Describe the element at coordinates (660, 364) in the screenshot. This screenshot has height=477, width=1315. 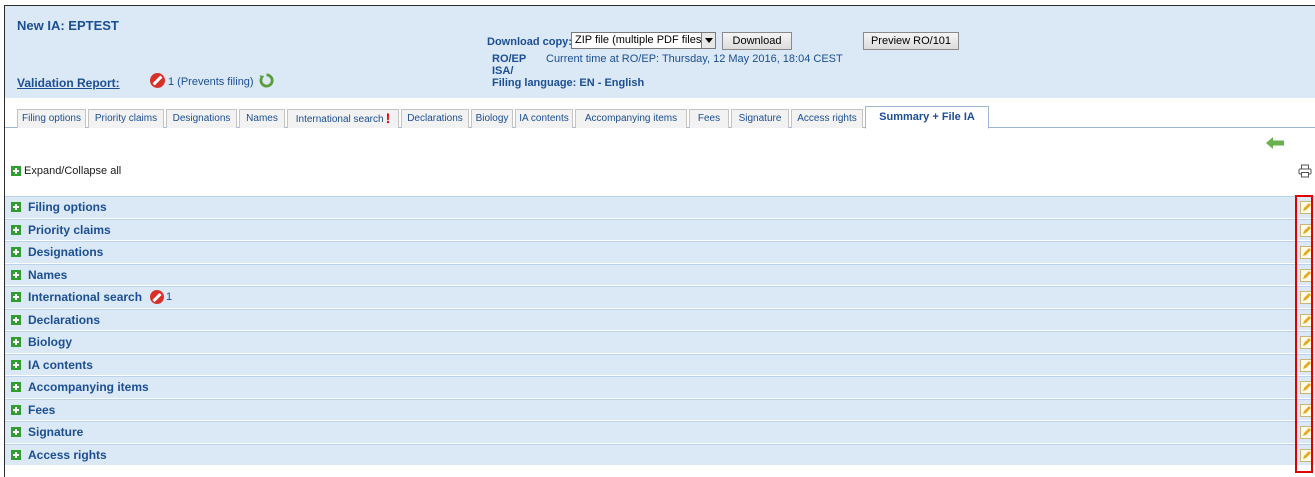
I see `section-ia-contents: IA contents` at that location.